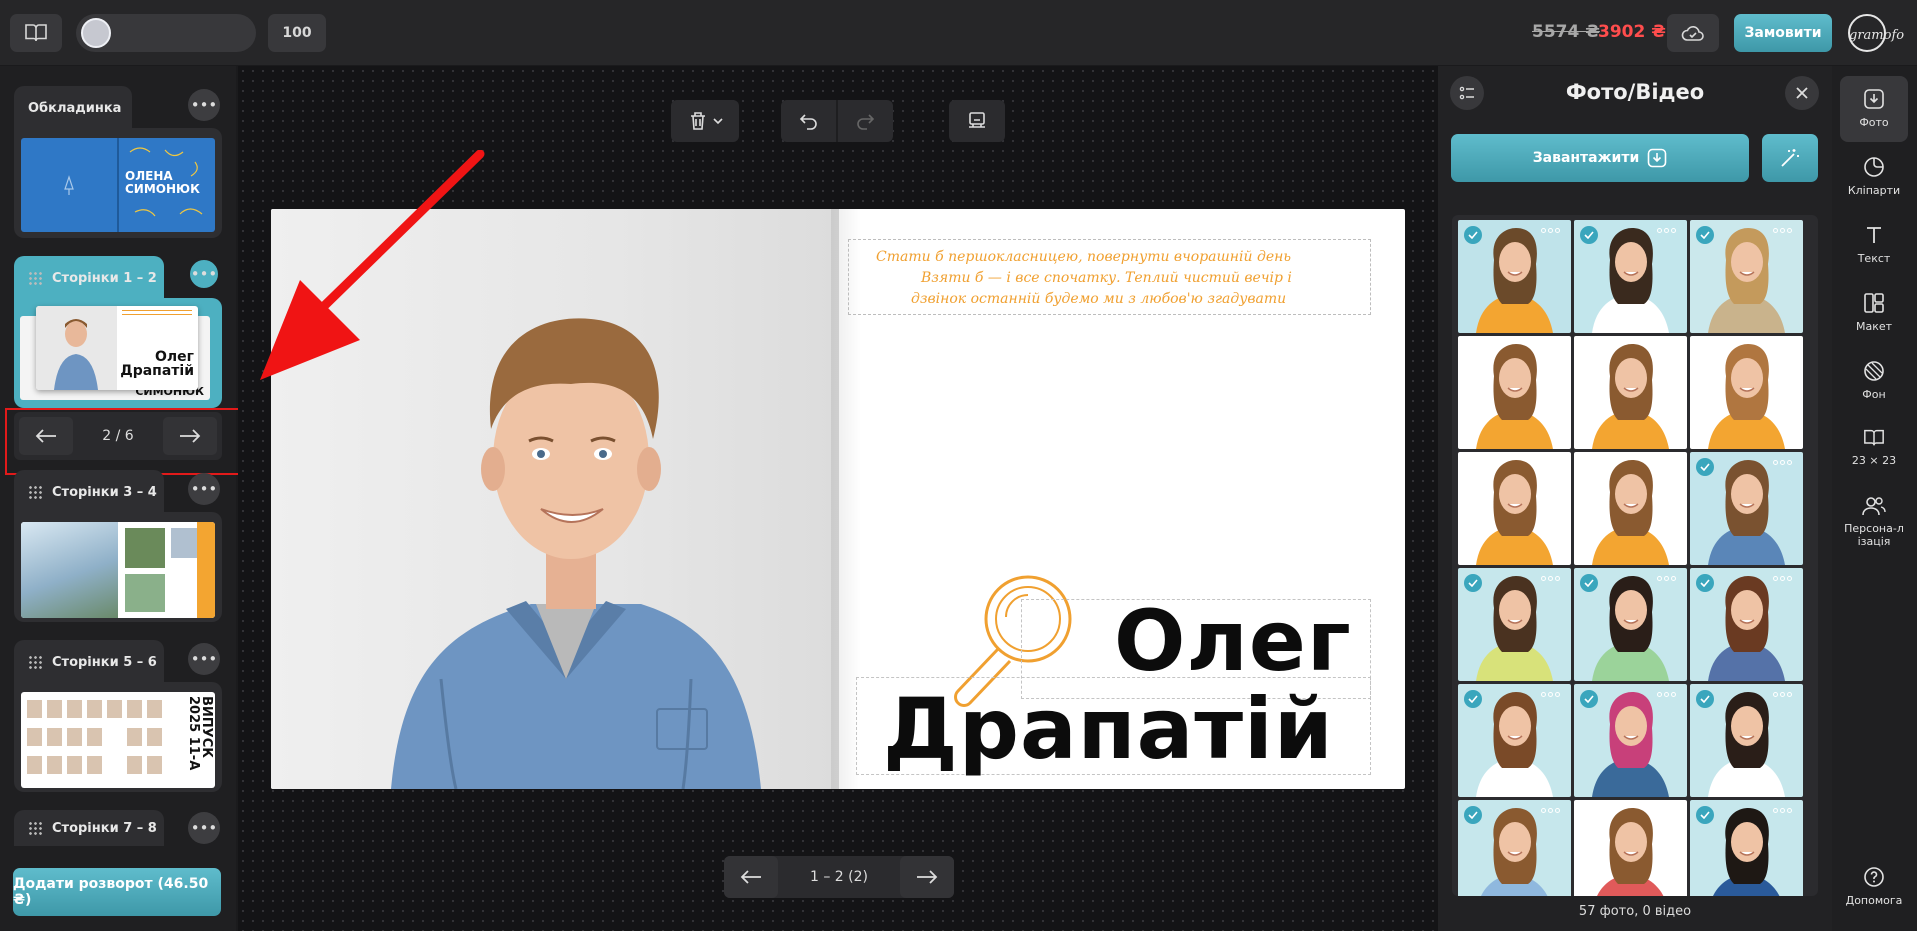 This screenshot has width=1917, height=931. What do you see at coordinates (117, 348) in the screenshot?
I see `pages-1-2-thumbnail: Олег Драпатій` at bounding box center [117, 348].